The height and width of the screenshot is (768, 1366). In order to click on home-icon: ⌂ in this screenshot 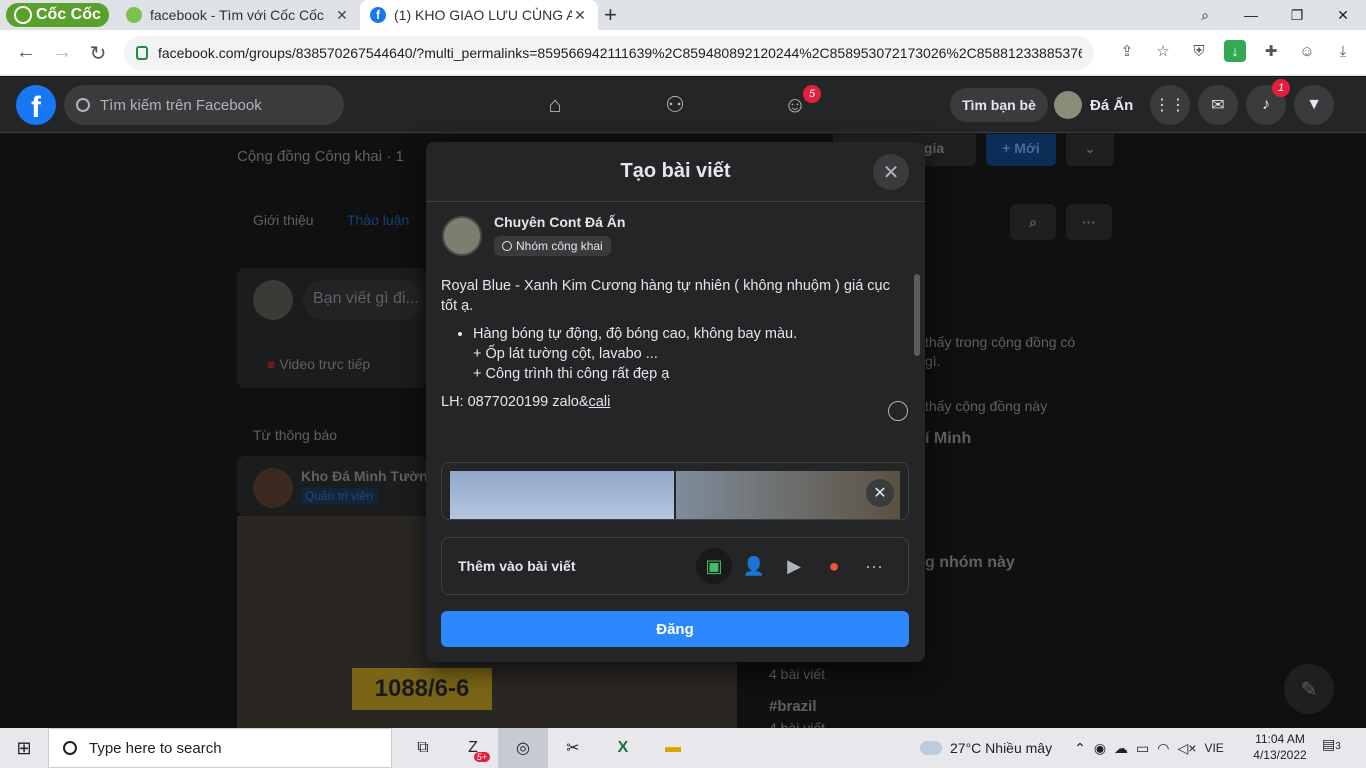, I will do `click(555, 105)`.